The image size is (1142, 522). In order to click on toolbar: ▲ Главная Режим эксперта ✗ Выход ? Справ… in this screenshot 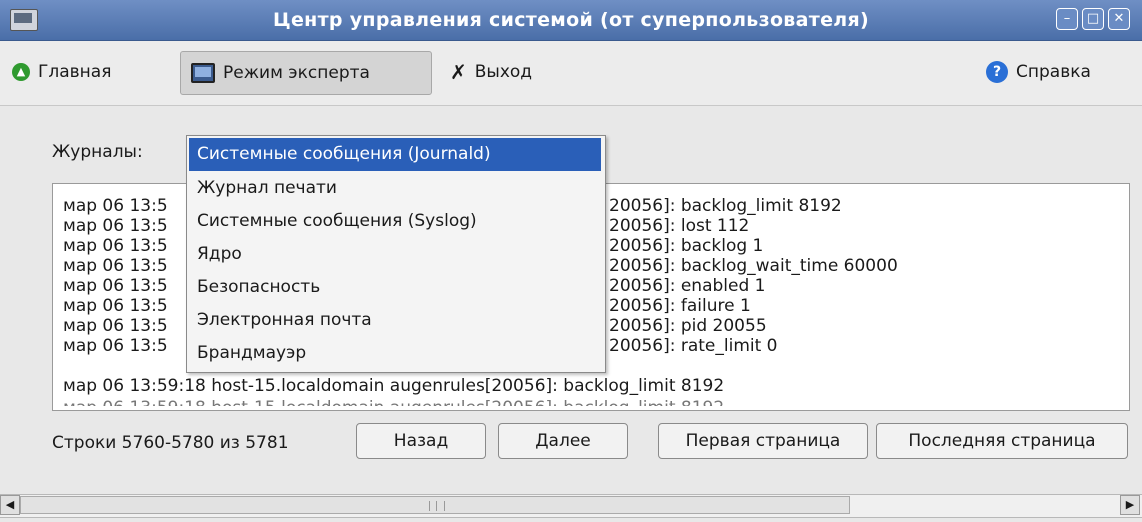, I will do `click(571, 73)`.